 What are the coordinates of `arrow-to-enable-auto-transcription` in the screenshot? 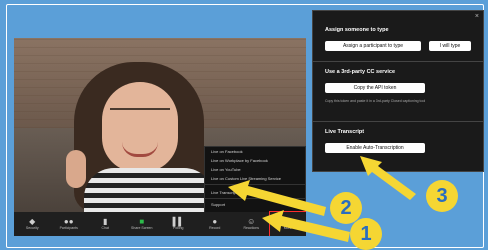 It's located at (388, 178).